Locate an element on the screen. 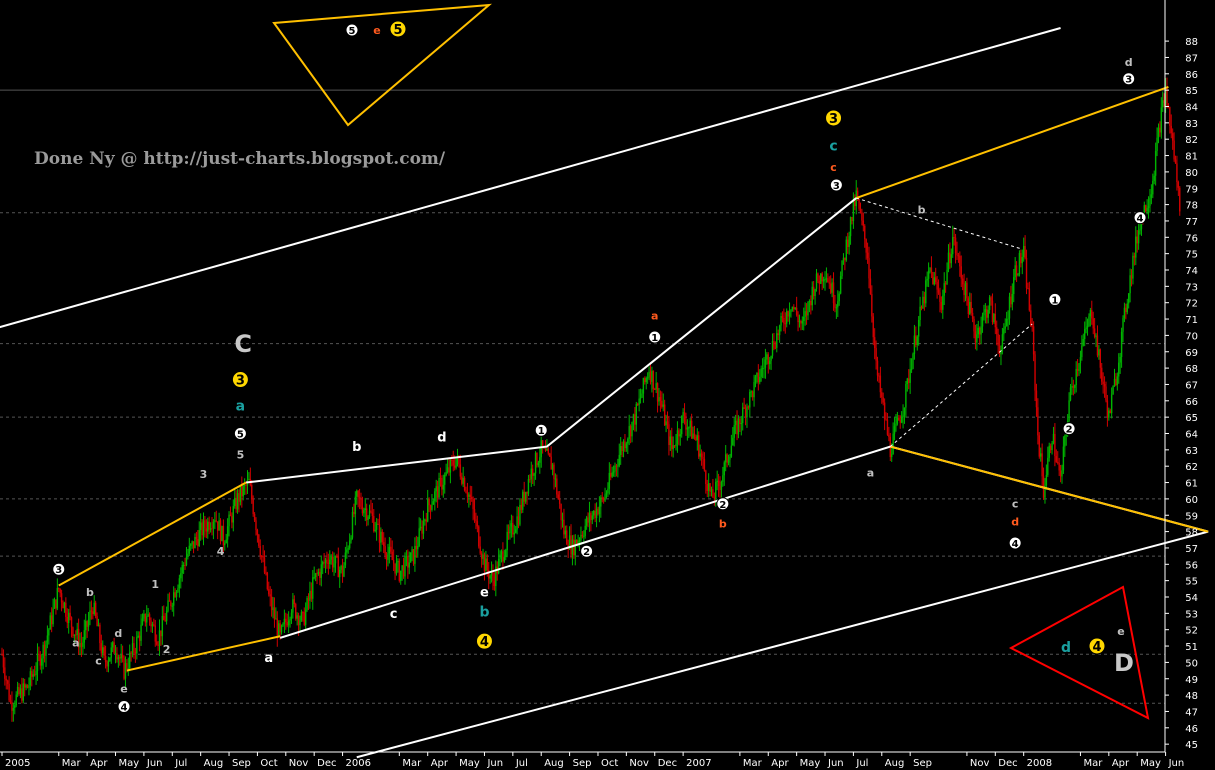 The image size is (1215, 770). y-tick-label: 81 is located at coordinates (1191, 157).